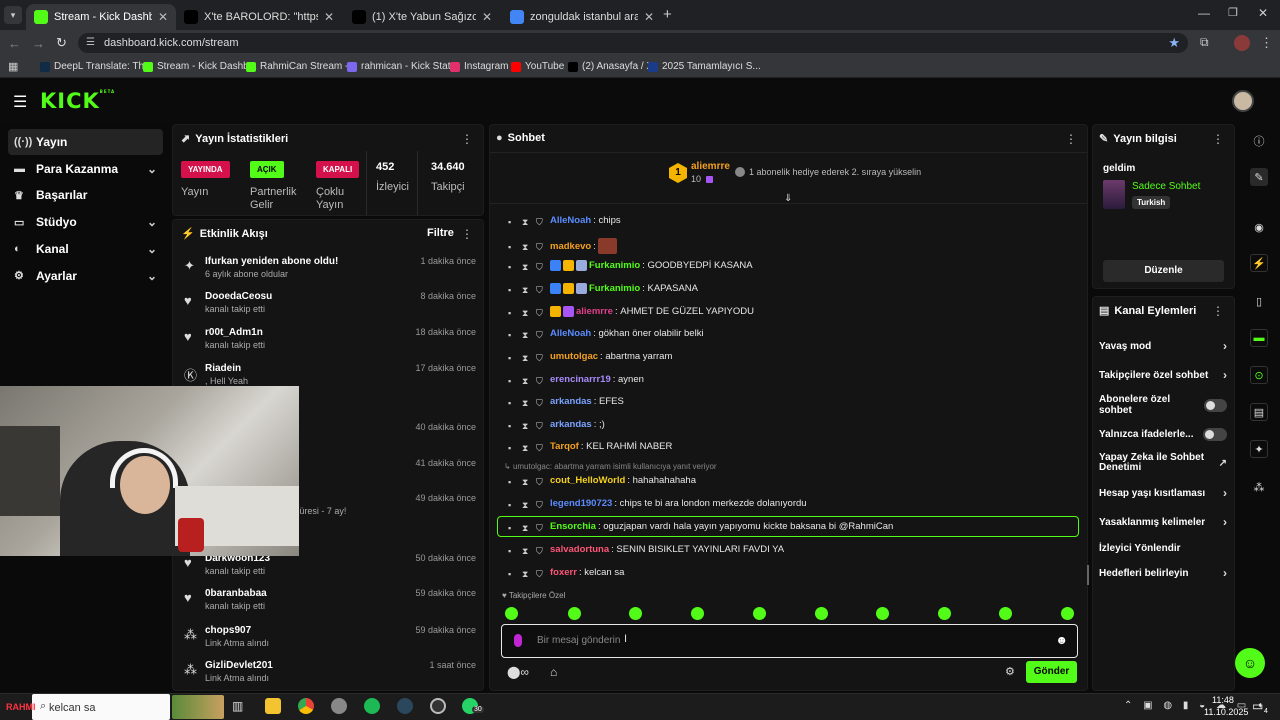 Image resolution: width=1280 pixels, height=720 pixels. I want to click on chat-message: ▪ ⧗ ⛉ erencinarrr19: aynen, so click(576, 380).